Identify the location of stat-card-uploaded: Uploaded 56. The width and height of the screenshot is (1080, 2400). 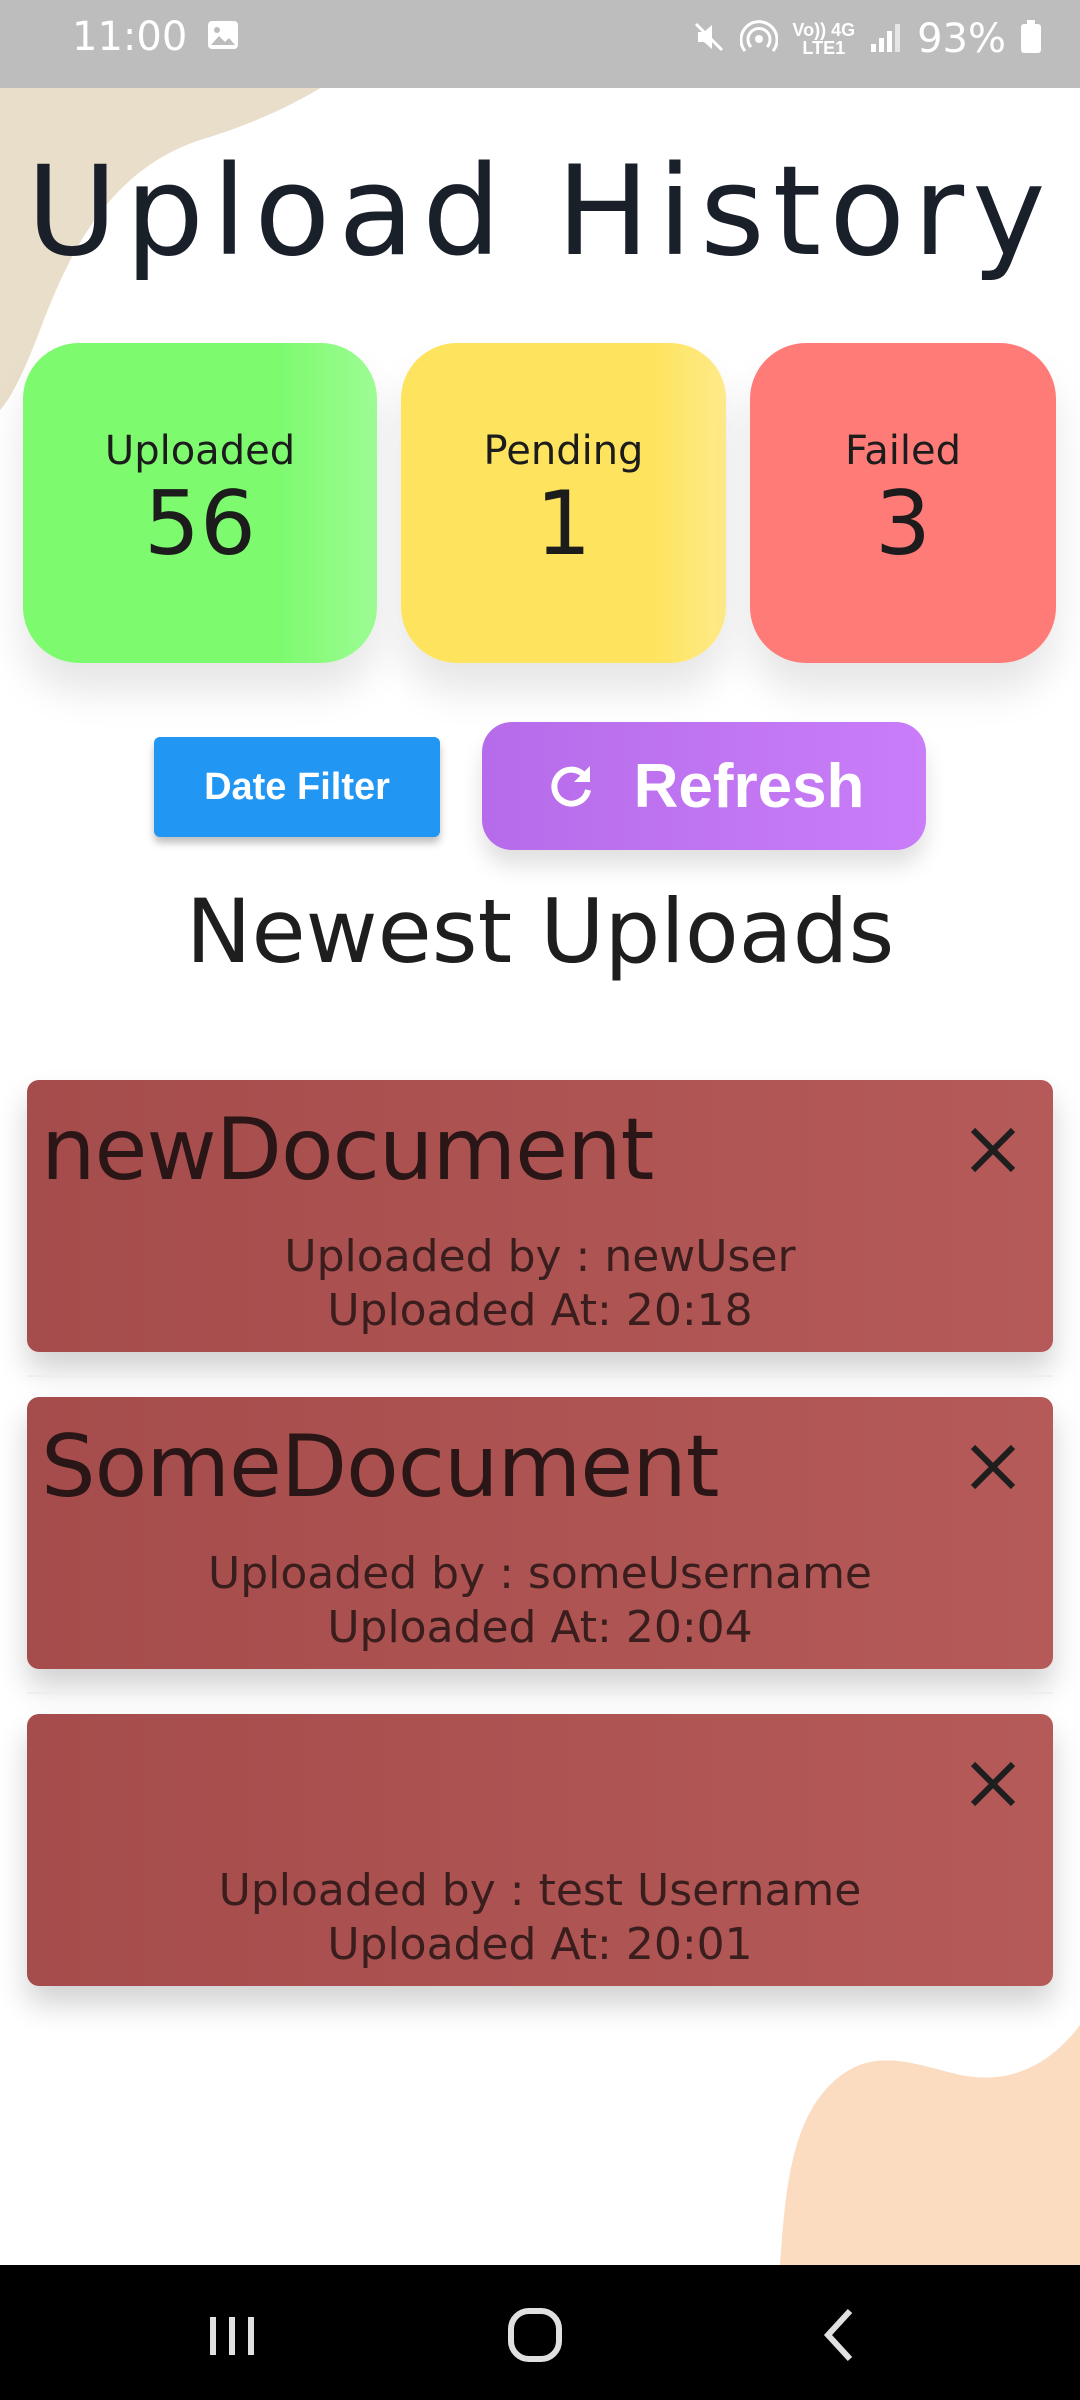
(200, 503).